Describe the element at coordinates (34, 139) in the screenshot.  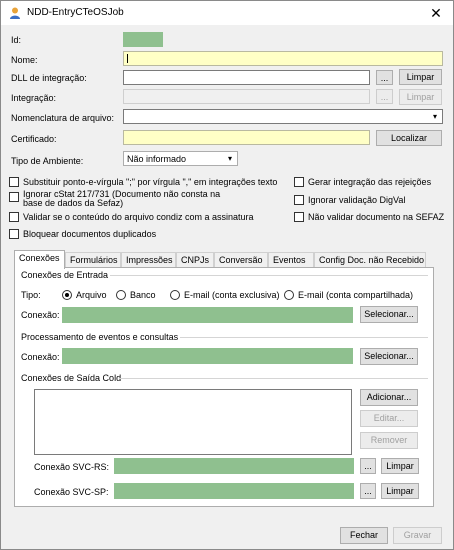
I see `certificado-label: Certificado:` at that location.